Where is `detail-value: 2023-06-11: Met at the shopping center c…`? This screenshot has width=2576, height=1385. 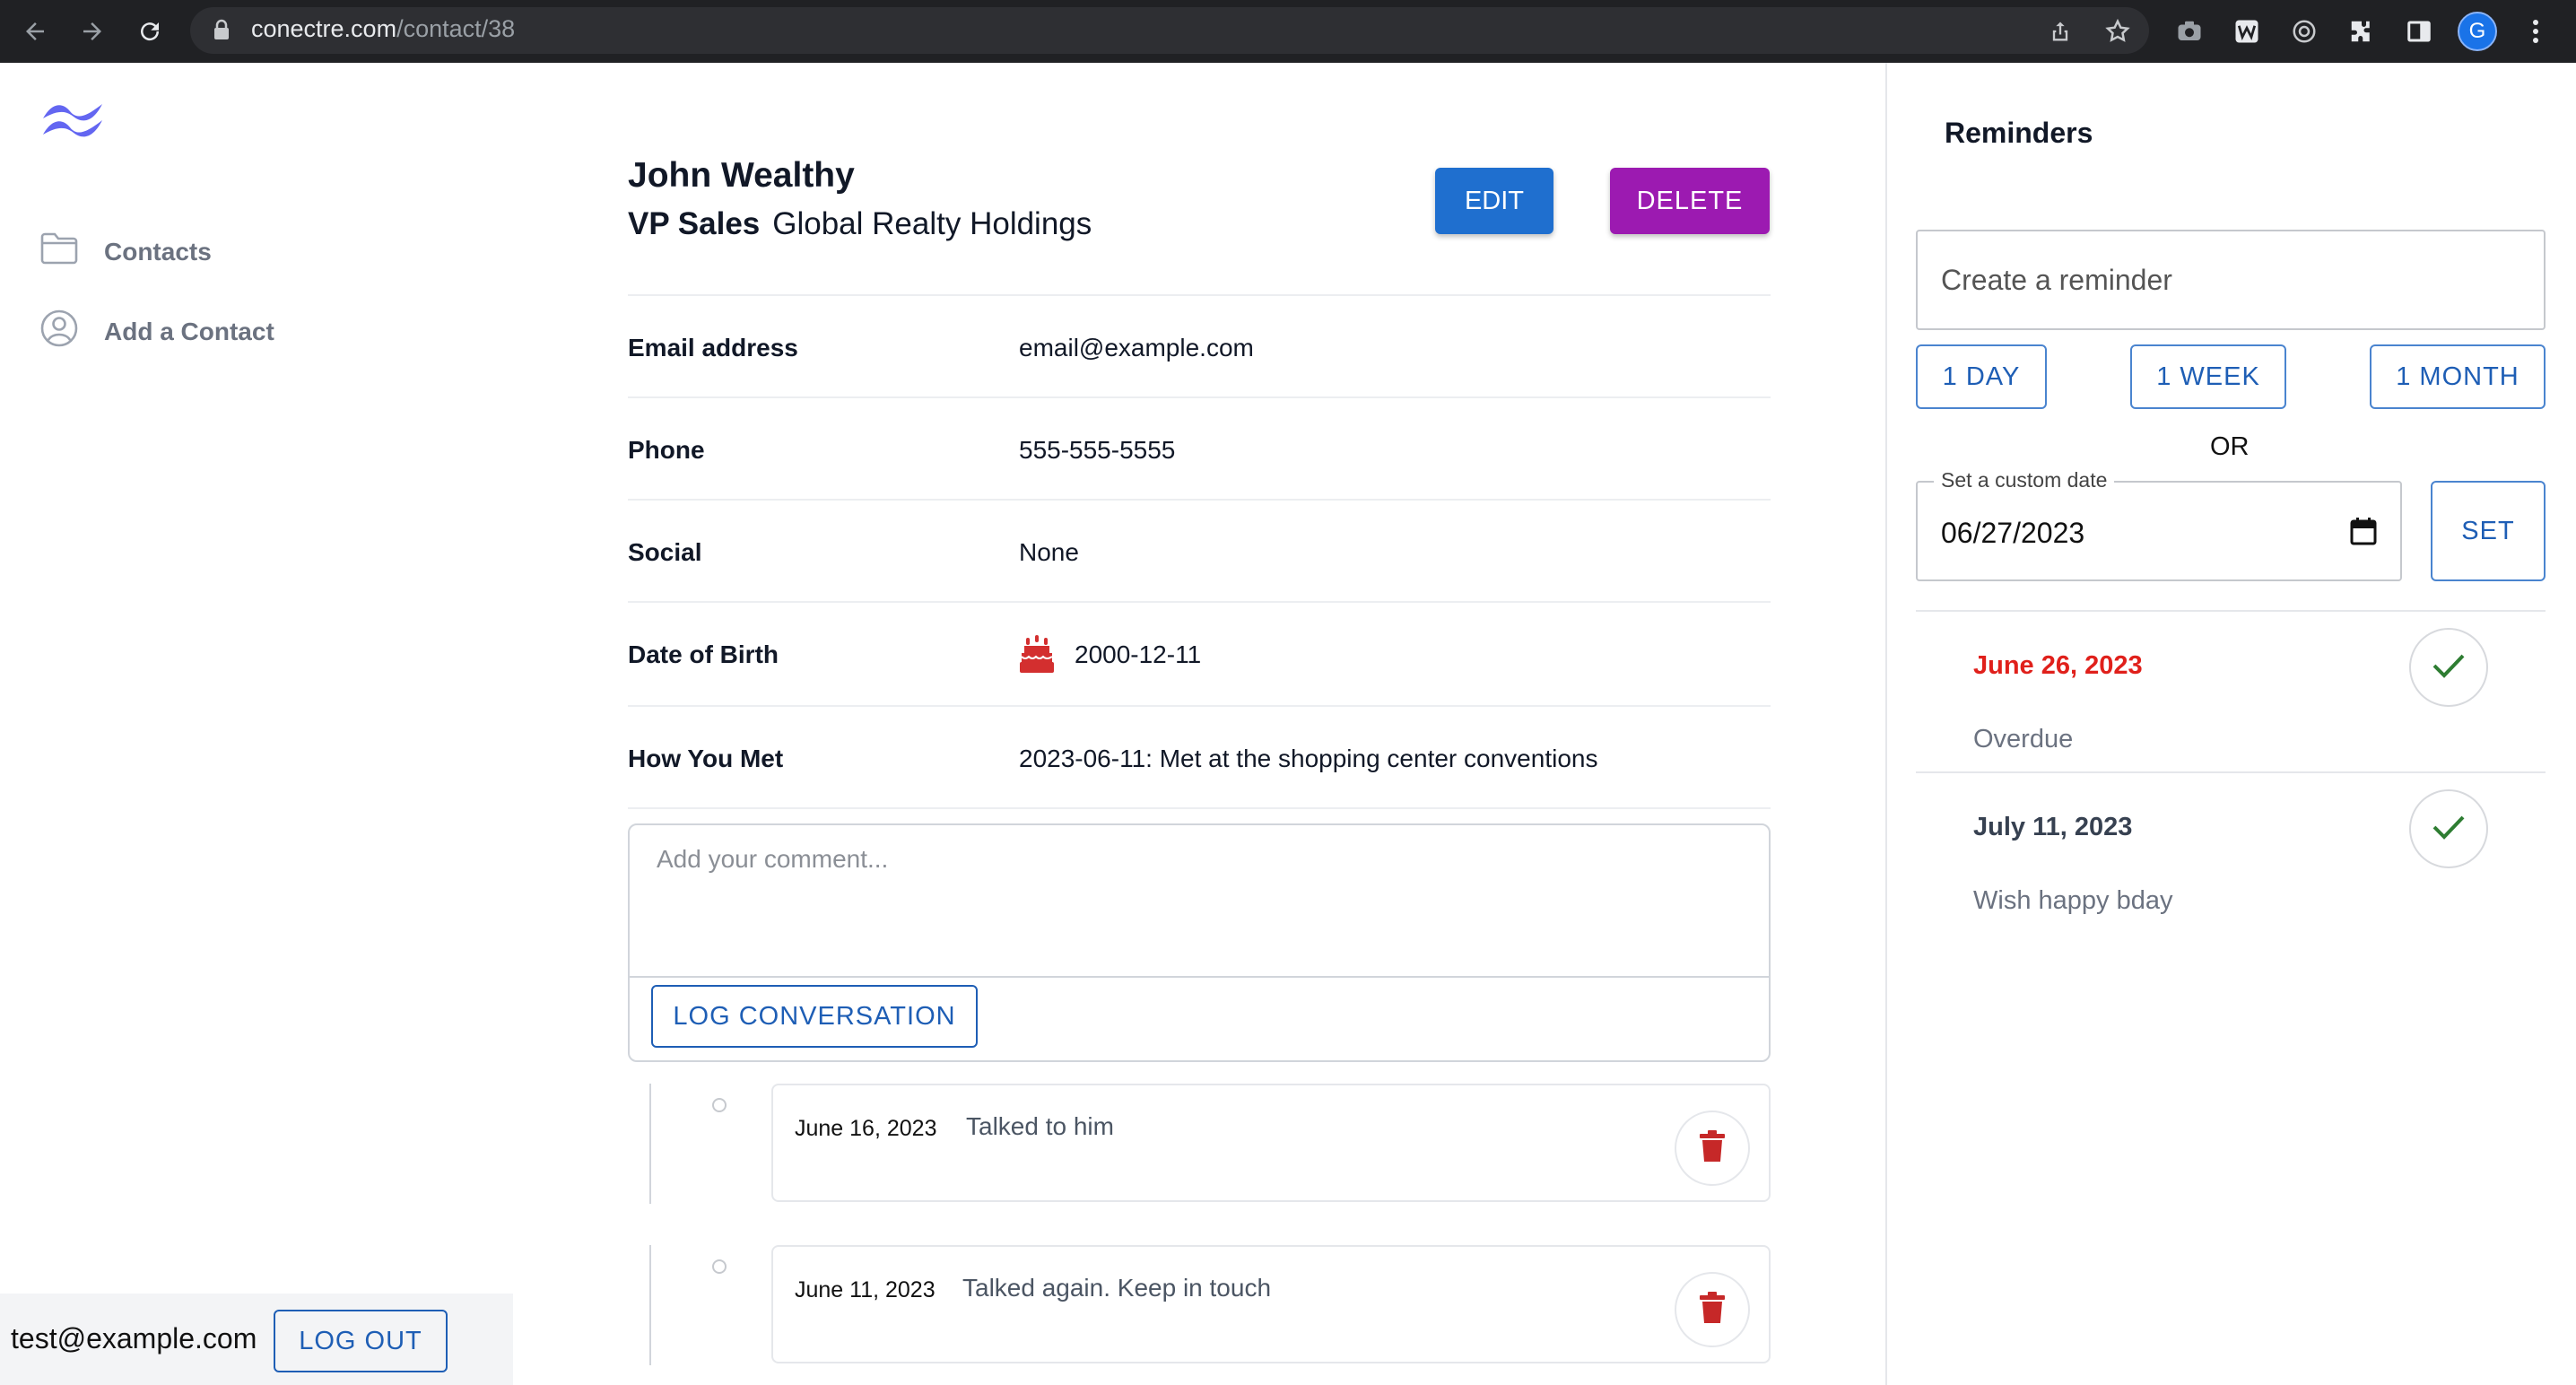
detail-value: 2023-06-11: Met at the shopping center c… is located at coordinates (1308, 758).